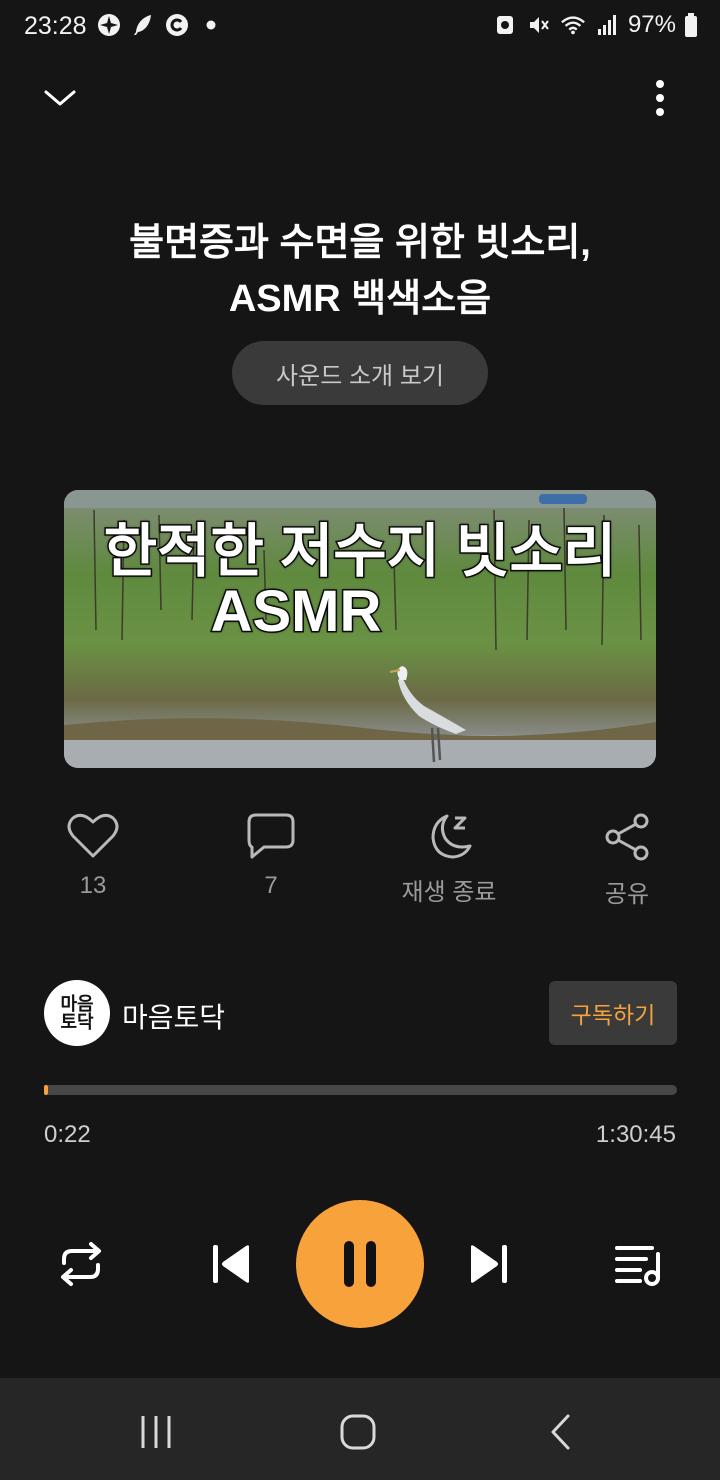 This screenshot has width=720, height=1480. Describe the element at coordinates (211, 25) in the screenshot. I see `dot-icon` at that location.